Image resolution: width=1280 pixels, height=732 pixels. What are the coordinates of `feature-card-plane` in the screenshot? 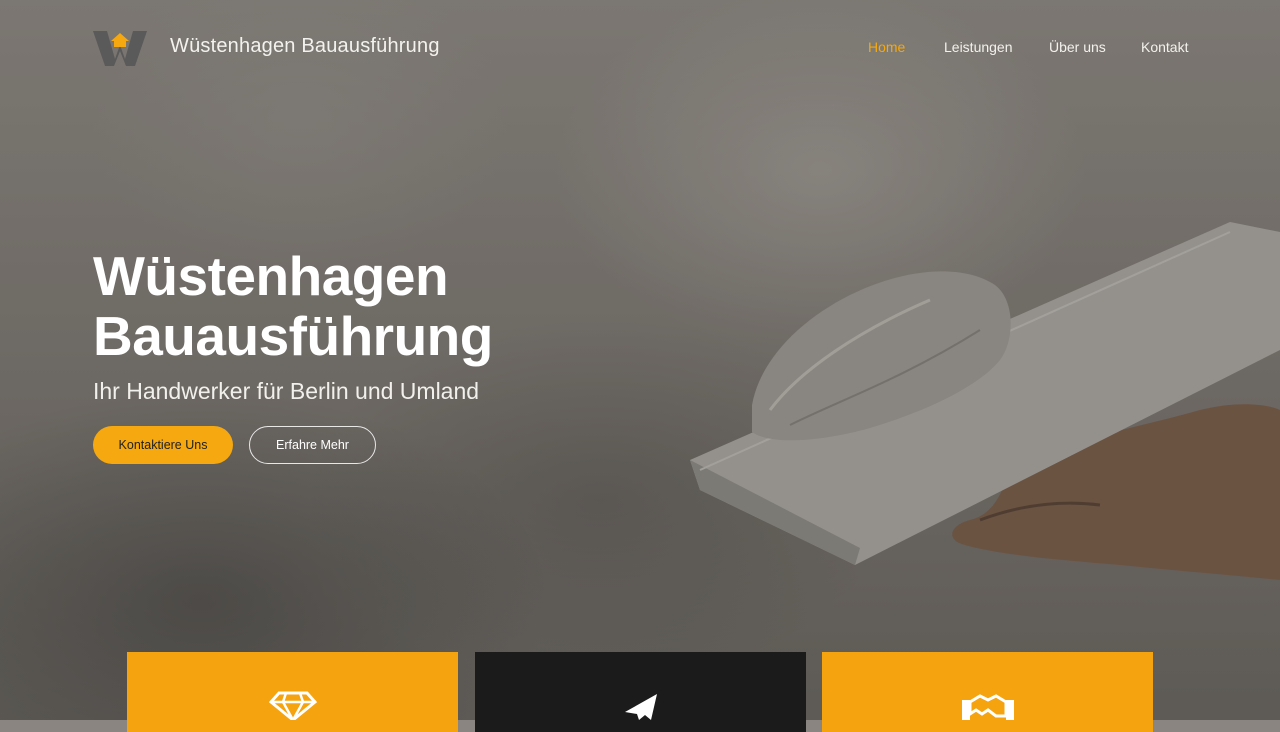 It's located at (640, 692).